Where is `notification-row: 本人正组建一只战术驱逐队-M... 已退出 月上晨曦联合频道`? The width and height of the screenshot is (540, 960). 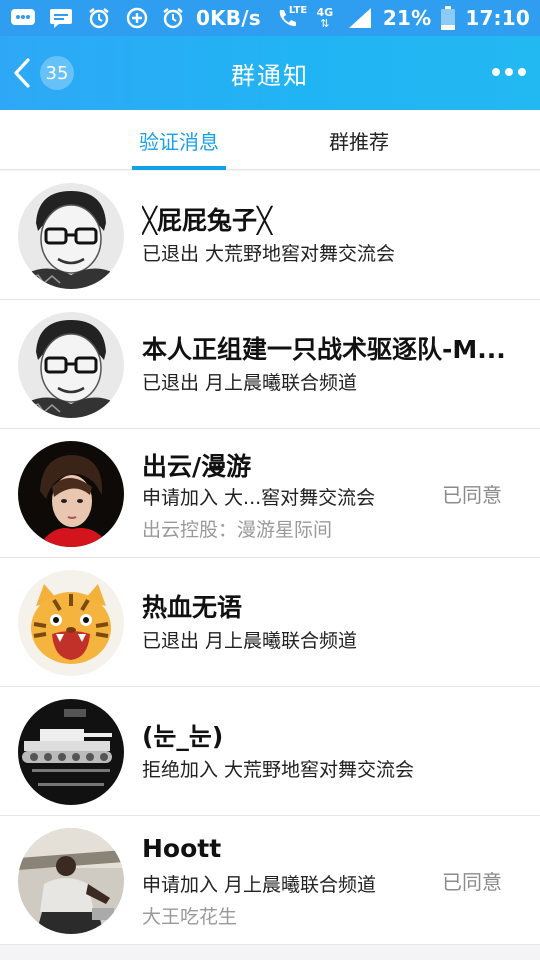 notification-row: 本人正组建一只战术驱逐队-M... 已退出 月上晨曦联合频道 is located at coordinates (270, 364).